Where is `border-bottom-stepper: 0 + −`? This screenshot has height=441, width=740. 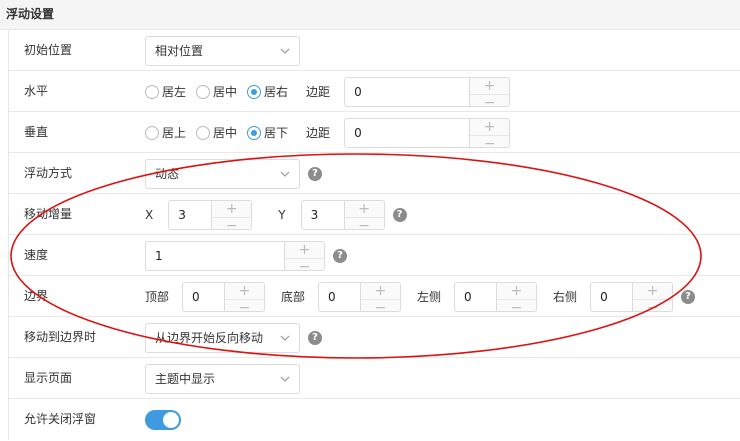
border-bottom-stepper: 0 + − is located at coordinates (360, 296).